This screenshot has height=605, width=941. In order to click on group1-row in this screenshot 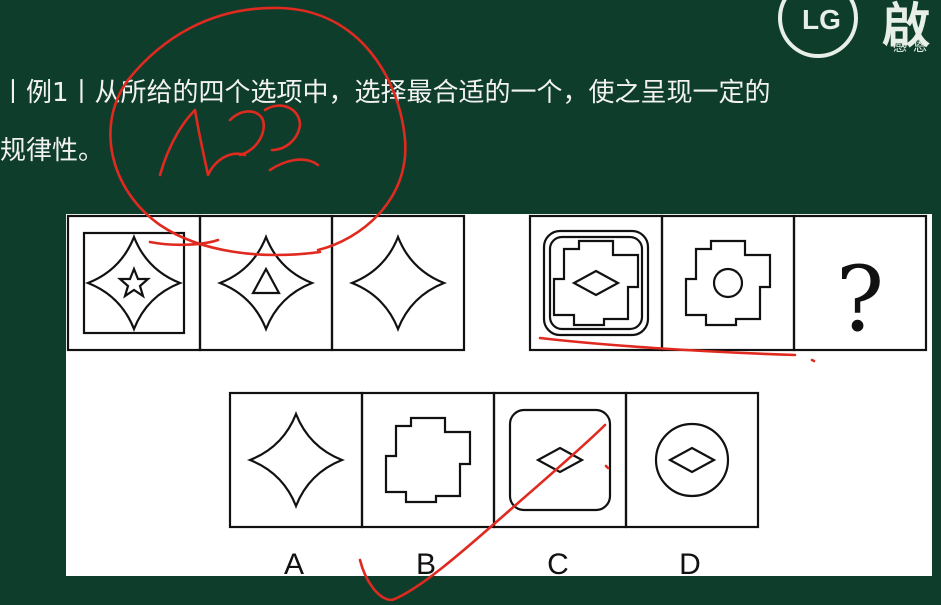, I will do `click(266, 283)`.